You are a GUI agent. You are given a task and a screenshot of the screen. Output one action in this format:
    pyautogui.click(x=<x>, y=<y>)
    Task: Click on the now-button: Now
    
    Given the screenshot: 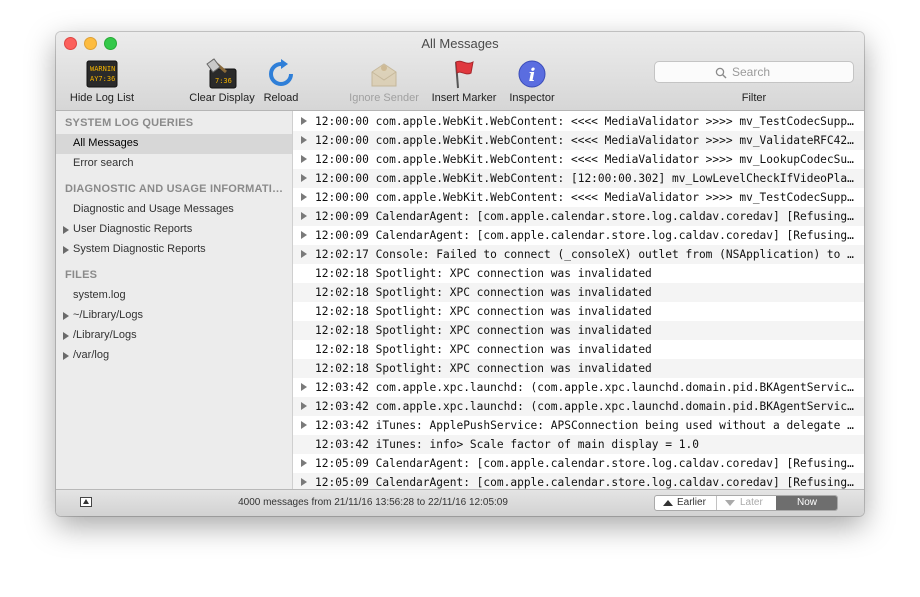 What is the action you would take?
    pyautogui.click(x=806, y=503)
    